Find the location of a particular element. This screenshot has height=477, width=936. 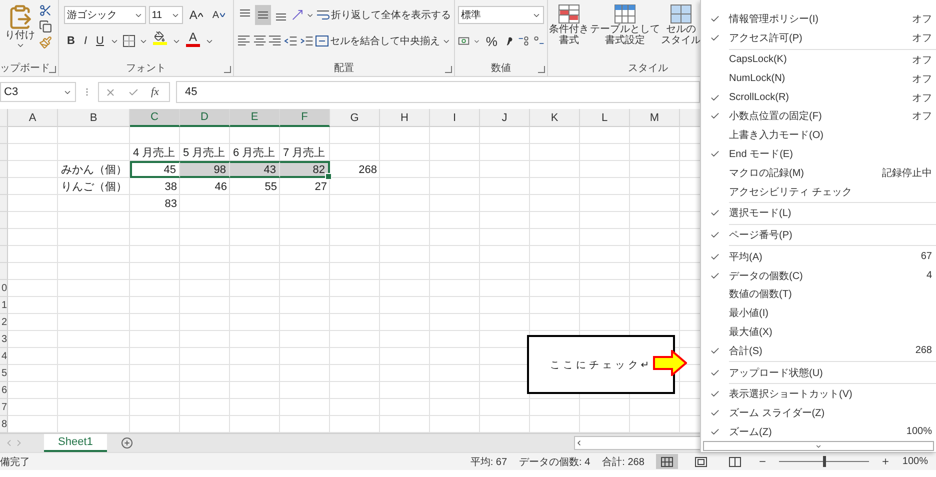

column-header: C is located at coordinates (155, 118).